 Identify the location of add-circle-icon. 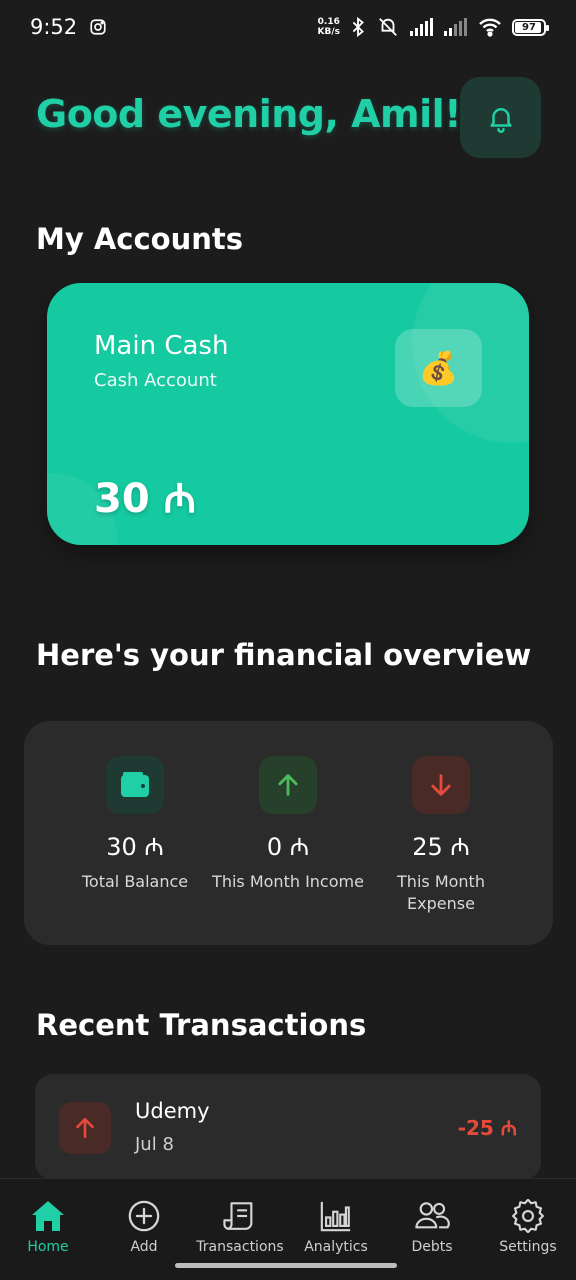
(144, 1216).